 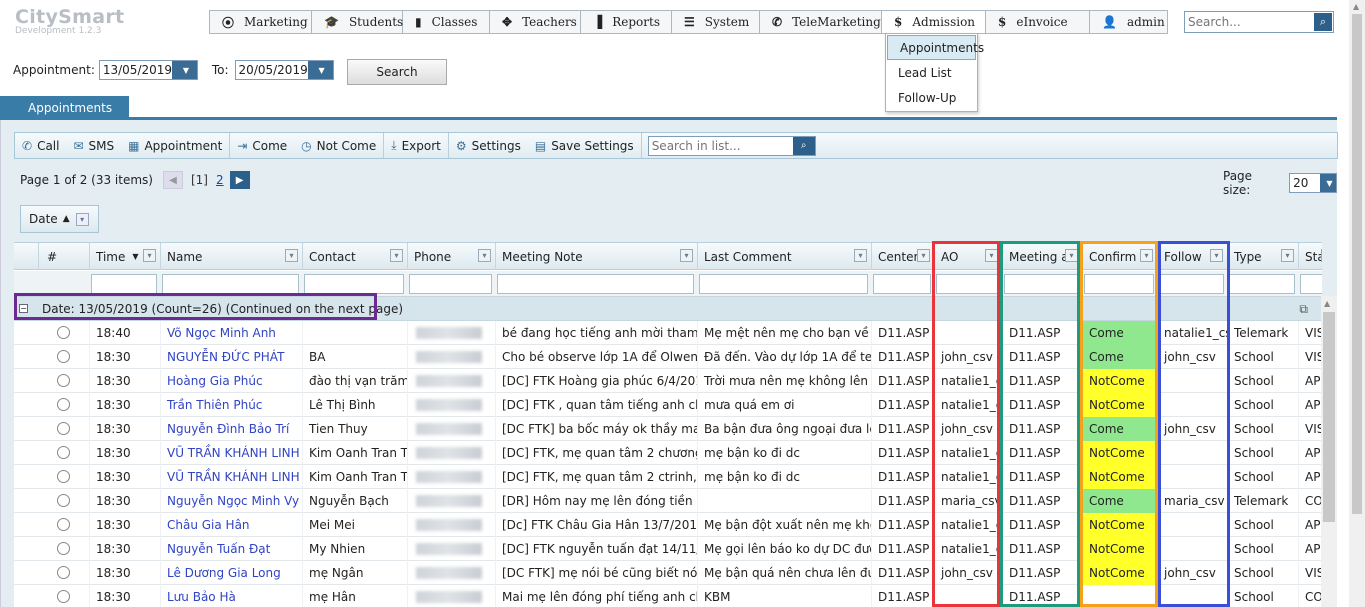 What do you see at coordinates (397, 72) in the screenshot?
I see `search-button: Search` at bounding box center [397, 72].